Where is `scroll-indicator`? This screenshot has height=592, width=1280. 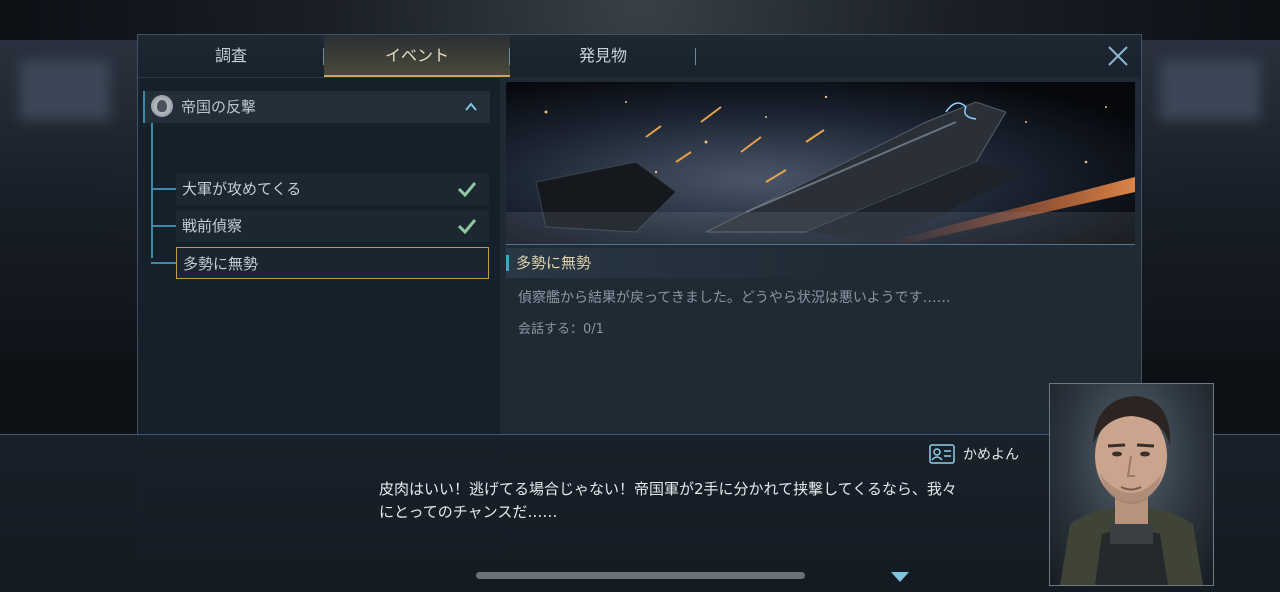
scroll-indicator is located at coordinates (640, 575).